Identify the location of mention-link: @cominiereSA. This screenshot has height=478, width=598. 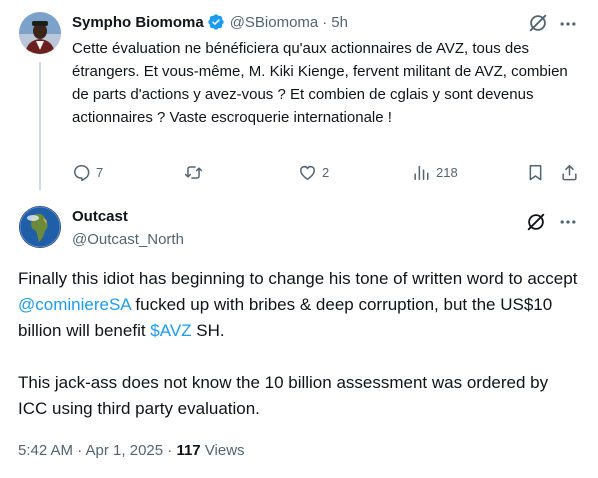
(74, 304).